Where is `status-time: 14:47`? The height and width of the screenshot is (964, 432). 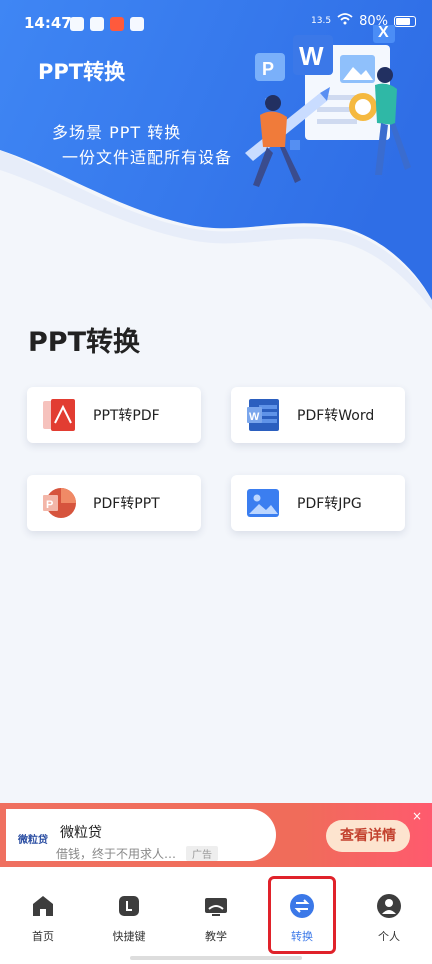
status-time: 14:47 is located at coordinates (48, 23).